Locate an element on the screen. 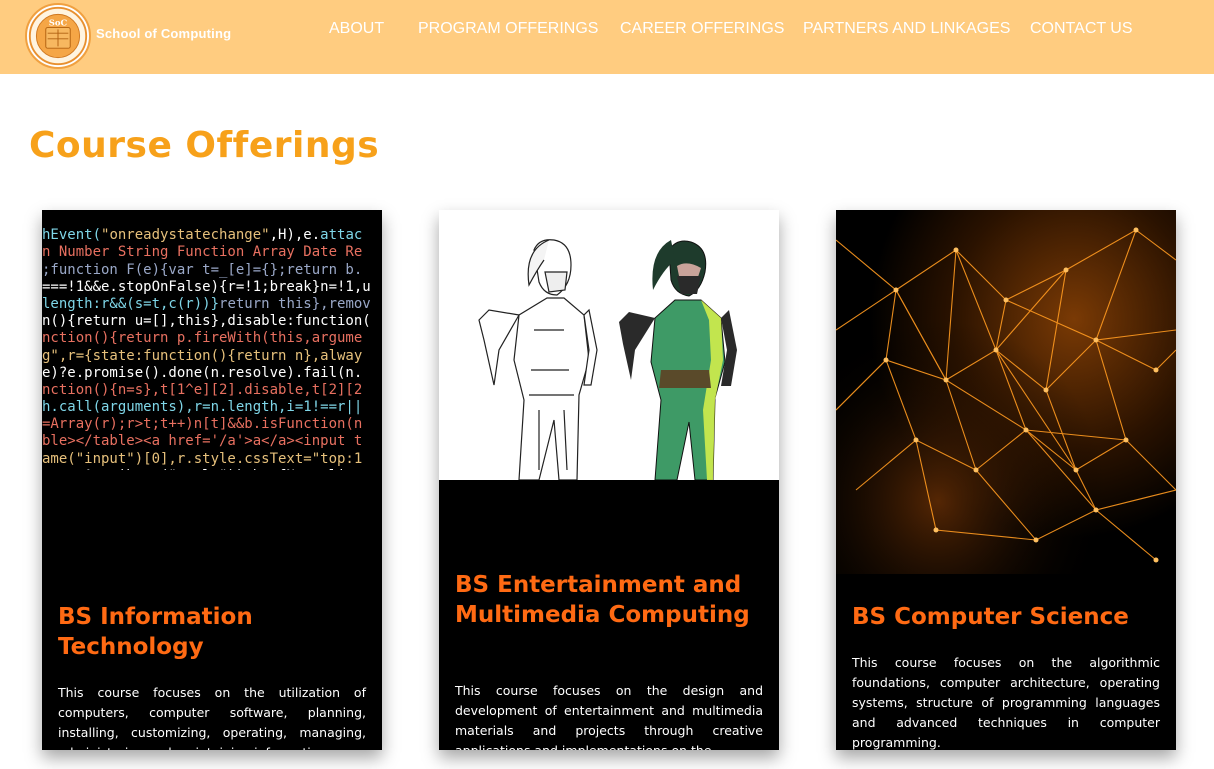 This screenshot has height=769, width=1214. character-illustration is located at coordinates (609, 355).